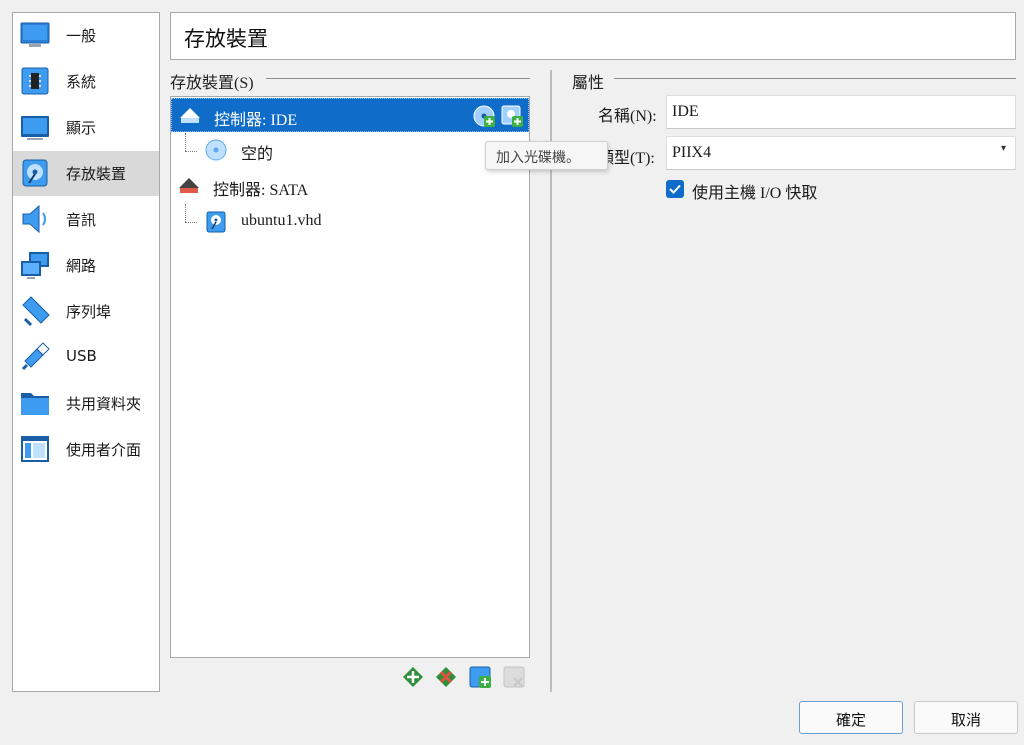 This screenshot has height=745, width=1024. I want to click on optical-disc-icon, so click(216, 150).